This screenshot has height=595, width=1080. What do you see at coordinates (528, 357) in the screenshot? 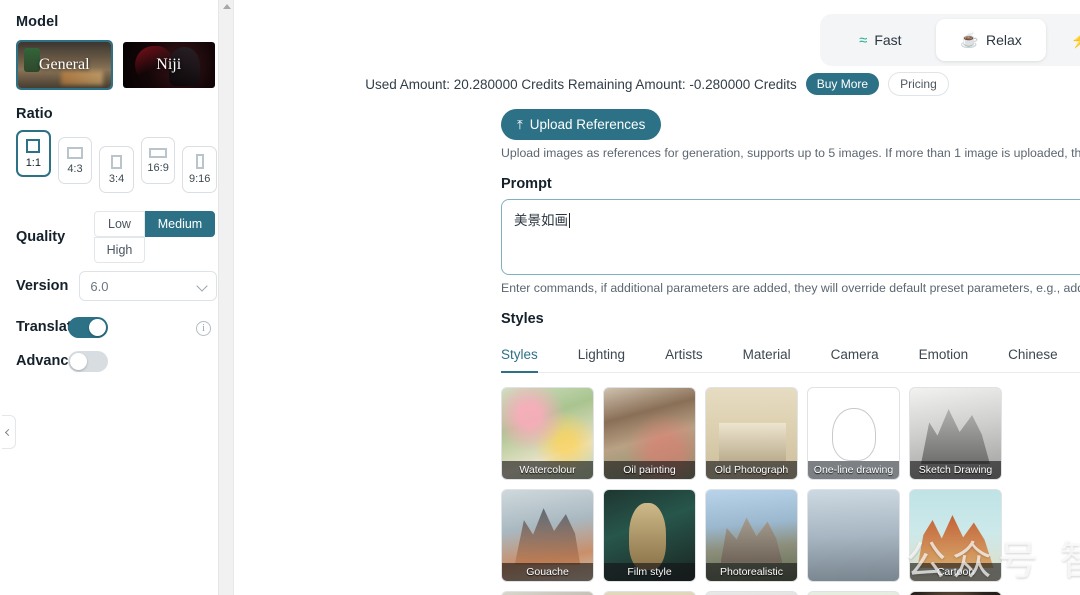
I see `tab-styles: Styles` at bounding box center [528, 357].